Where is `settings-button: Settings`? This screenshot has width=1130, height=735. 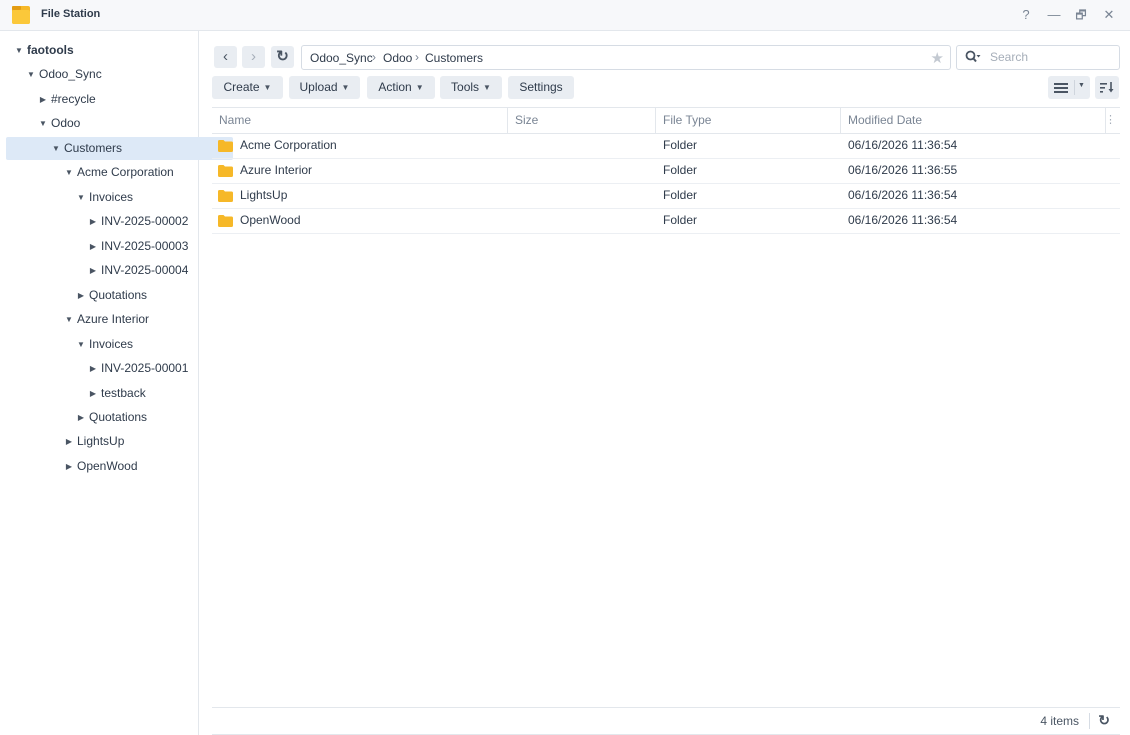 settings-button: Settings is located at coordinates (541, 87).